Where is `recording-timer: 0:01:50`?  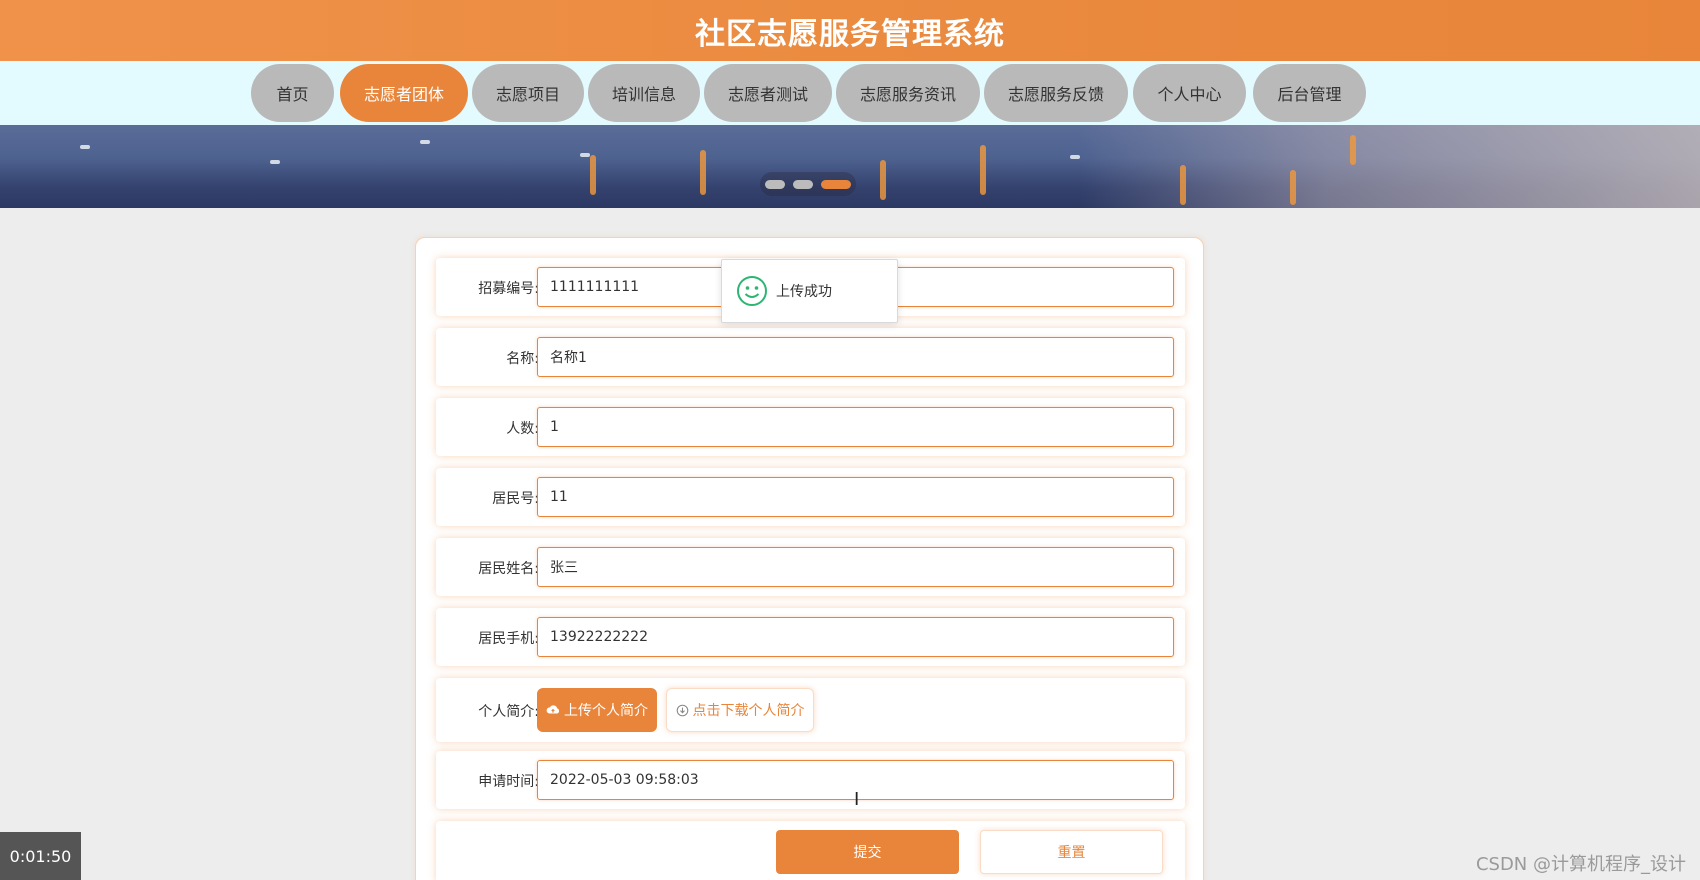 recording-timer: 0:01:50 is located at coordinates (40, 856).